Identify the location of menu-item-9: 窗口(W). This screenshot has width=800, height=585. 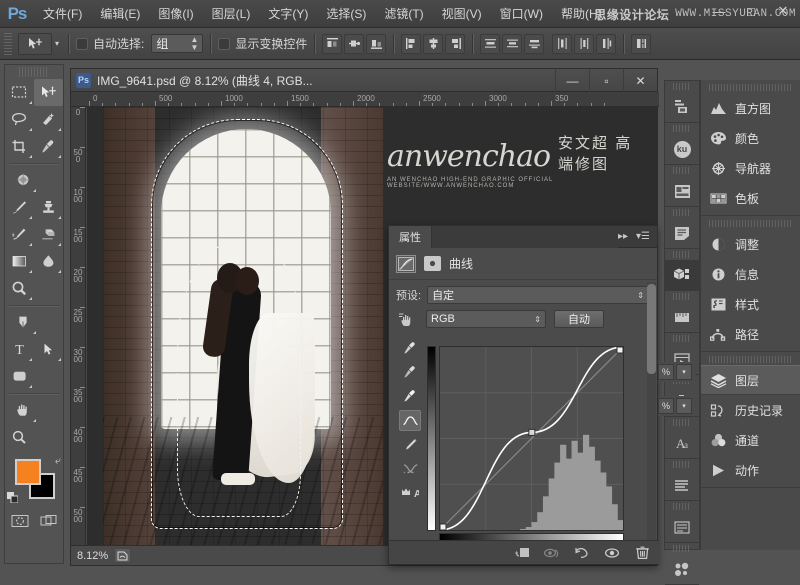
(521, 14).